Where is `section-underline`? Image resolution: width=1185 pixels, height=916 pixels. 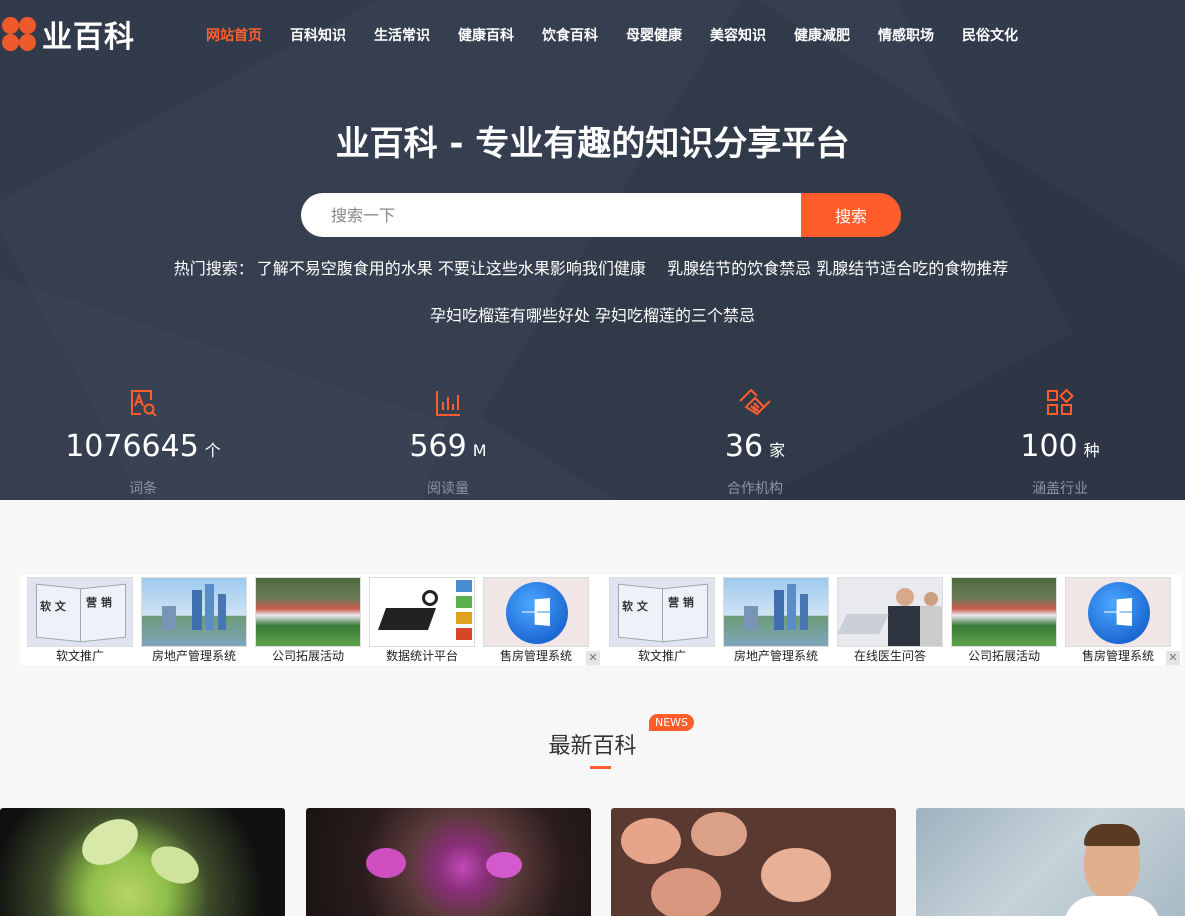
section-underline is located at coordinates (600, 767).